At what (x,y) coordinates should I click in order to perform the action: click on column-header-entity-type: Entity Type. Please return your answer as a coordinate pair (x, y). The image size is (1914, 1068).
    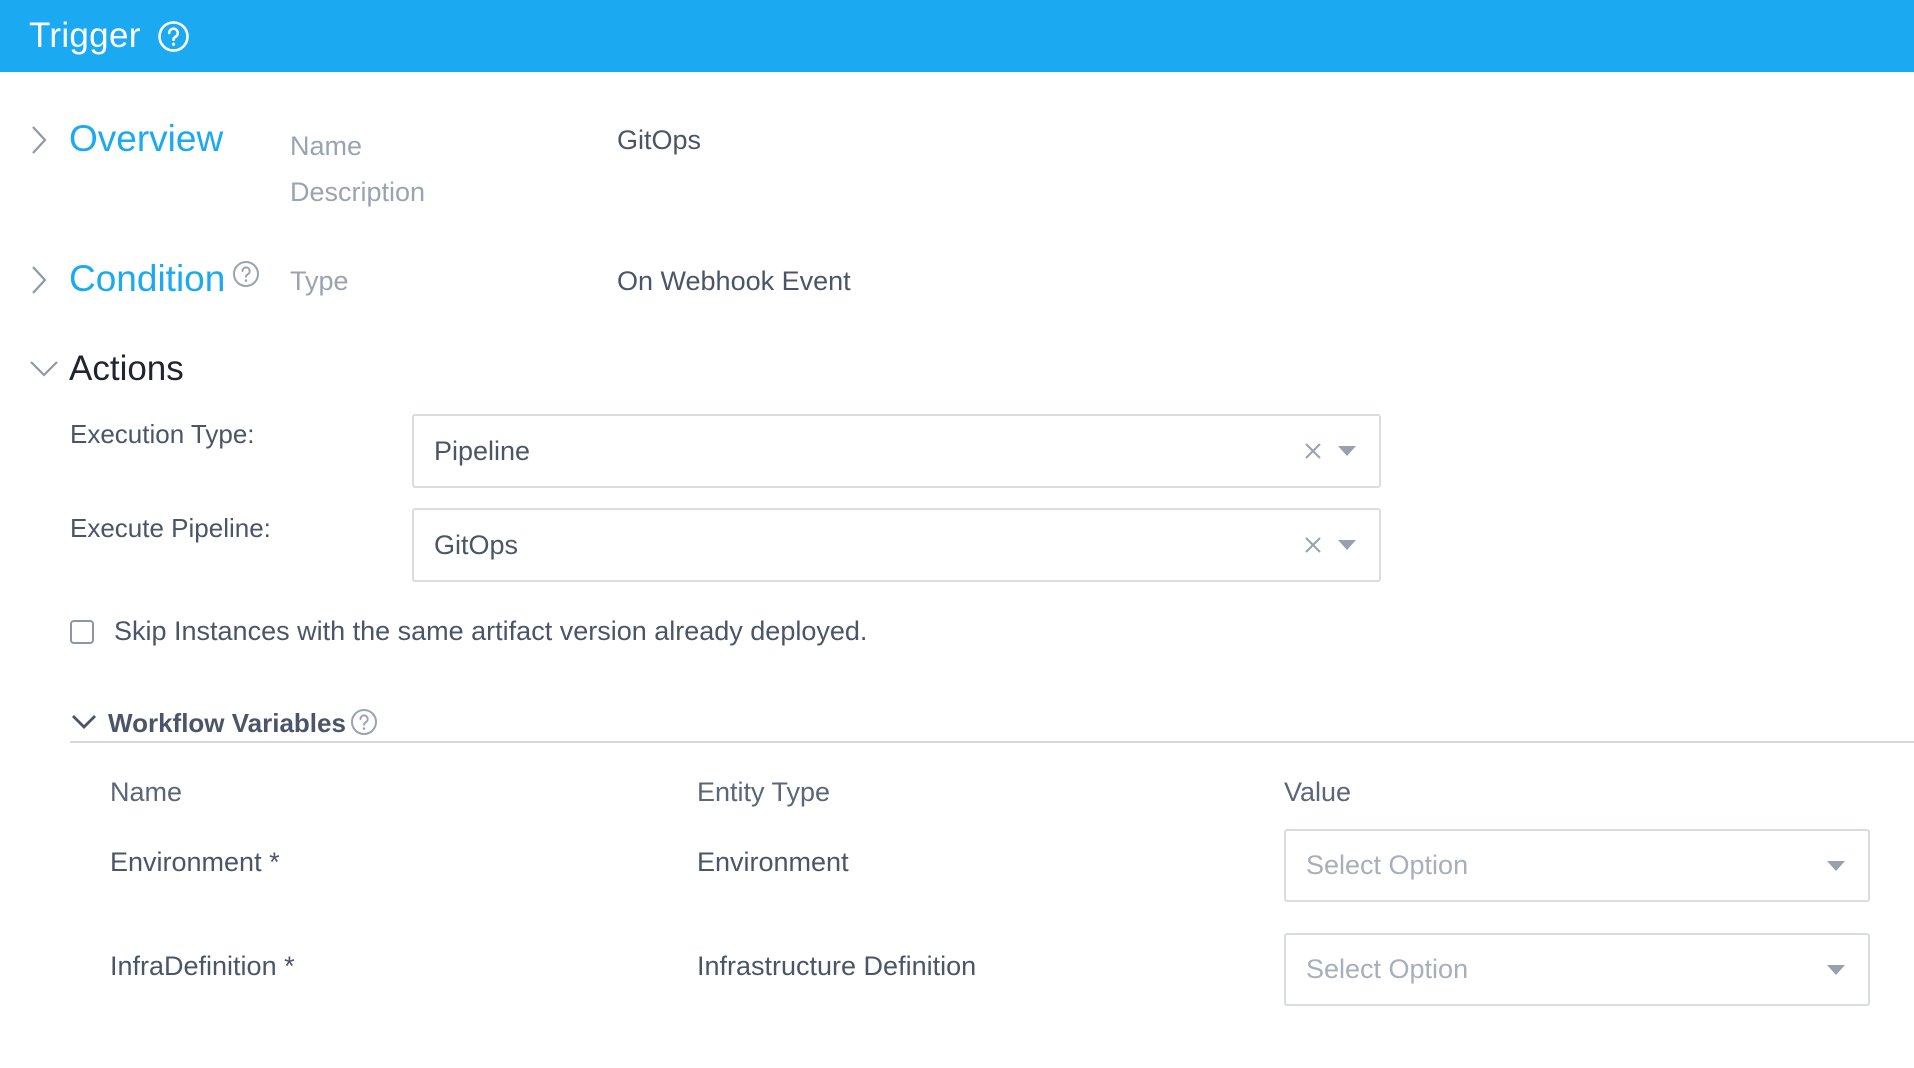
    Looking at the image, I should click on (764, 792).